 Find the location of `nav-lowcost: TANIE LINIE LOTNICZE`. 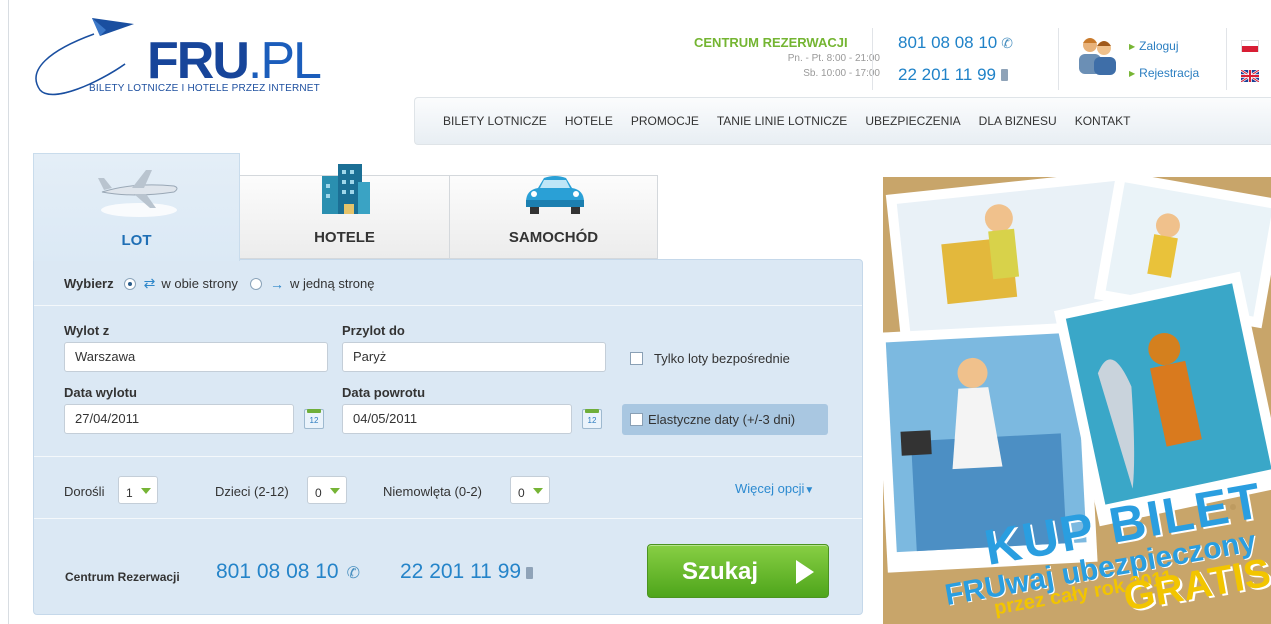

nav-lowcost: TANIE LINIE LOTNICZE is located at coordinates (782, 121).